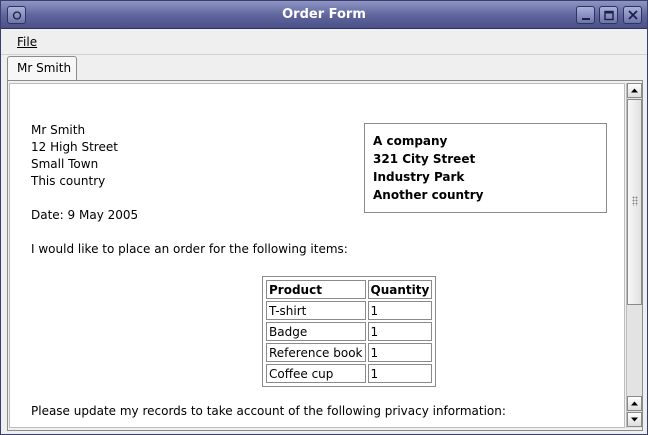  I want to click on table-header-row: Product Quantity, so click(349, 289).